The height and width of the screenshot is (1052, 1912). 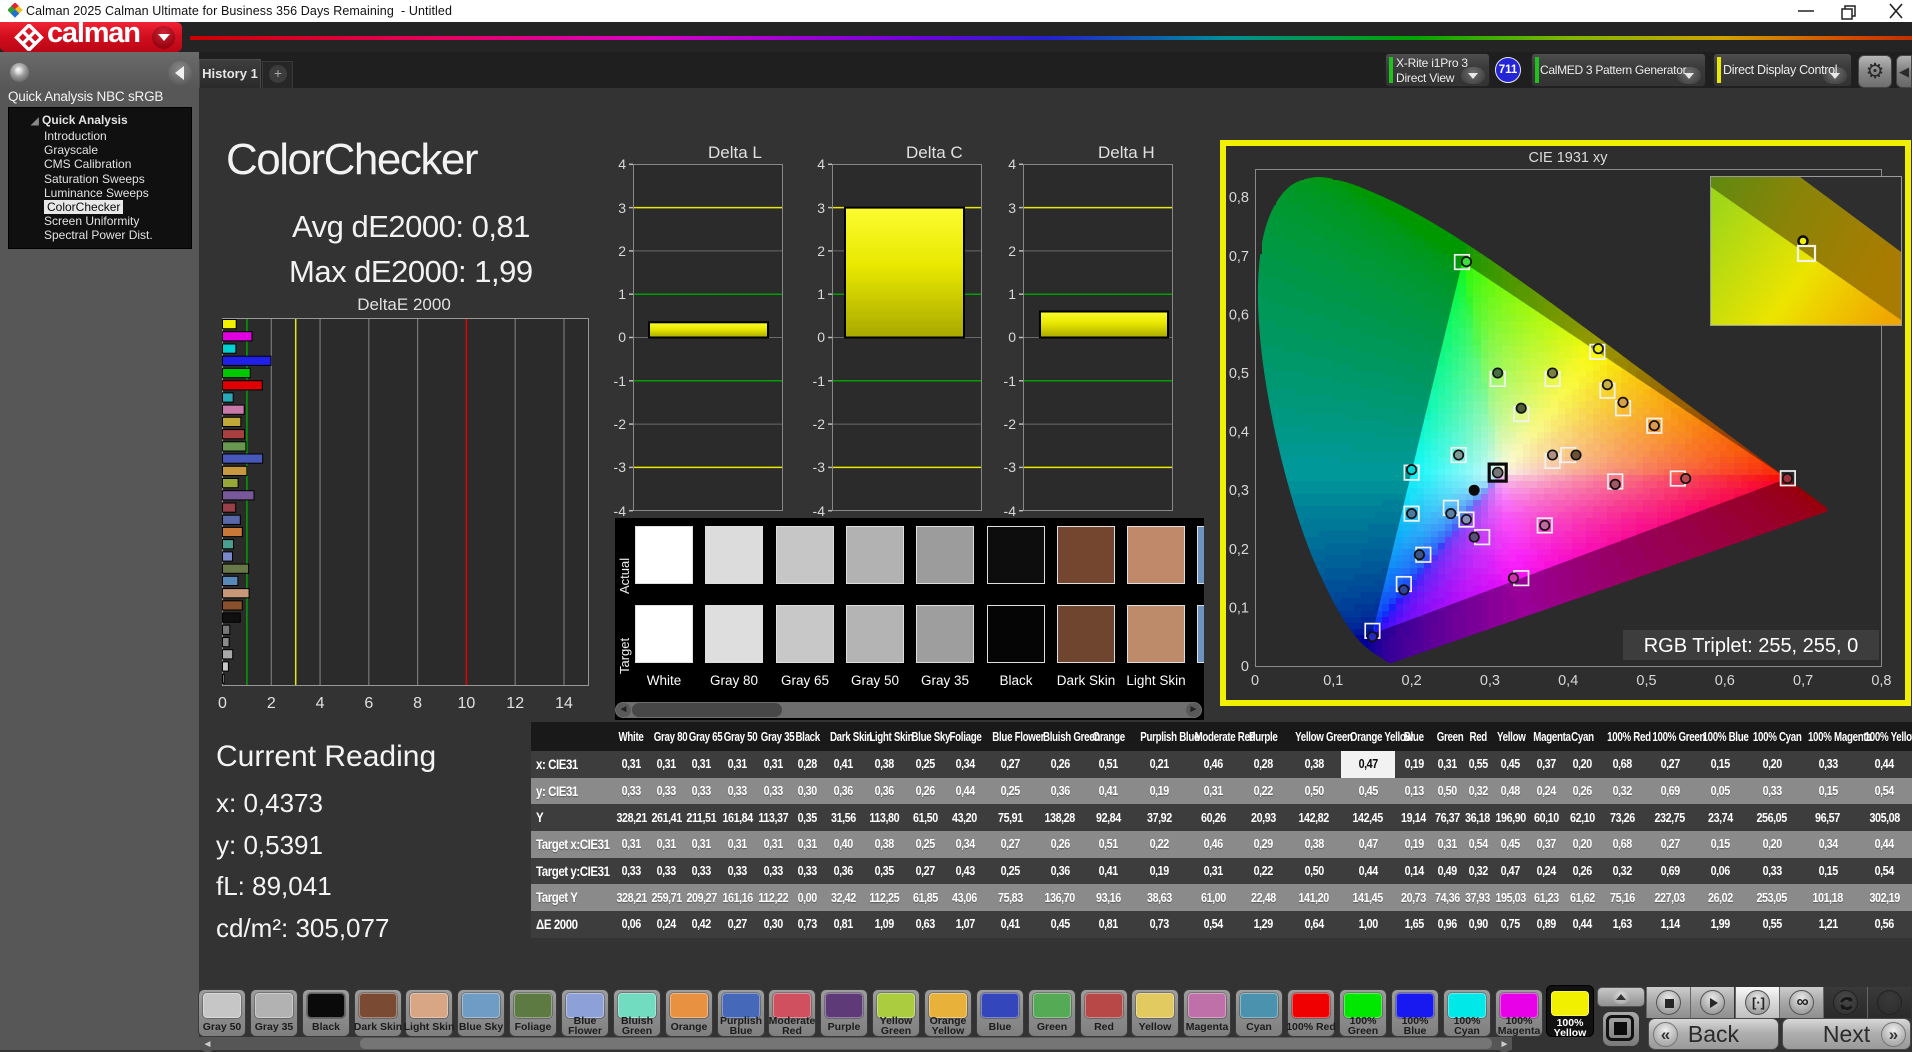 What do you see at coordinates (467, 703) in the screenshot?
I see `svg-text: 10` at bounding box center [467, 703].